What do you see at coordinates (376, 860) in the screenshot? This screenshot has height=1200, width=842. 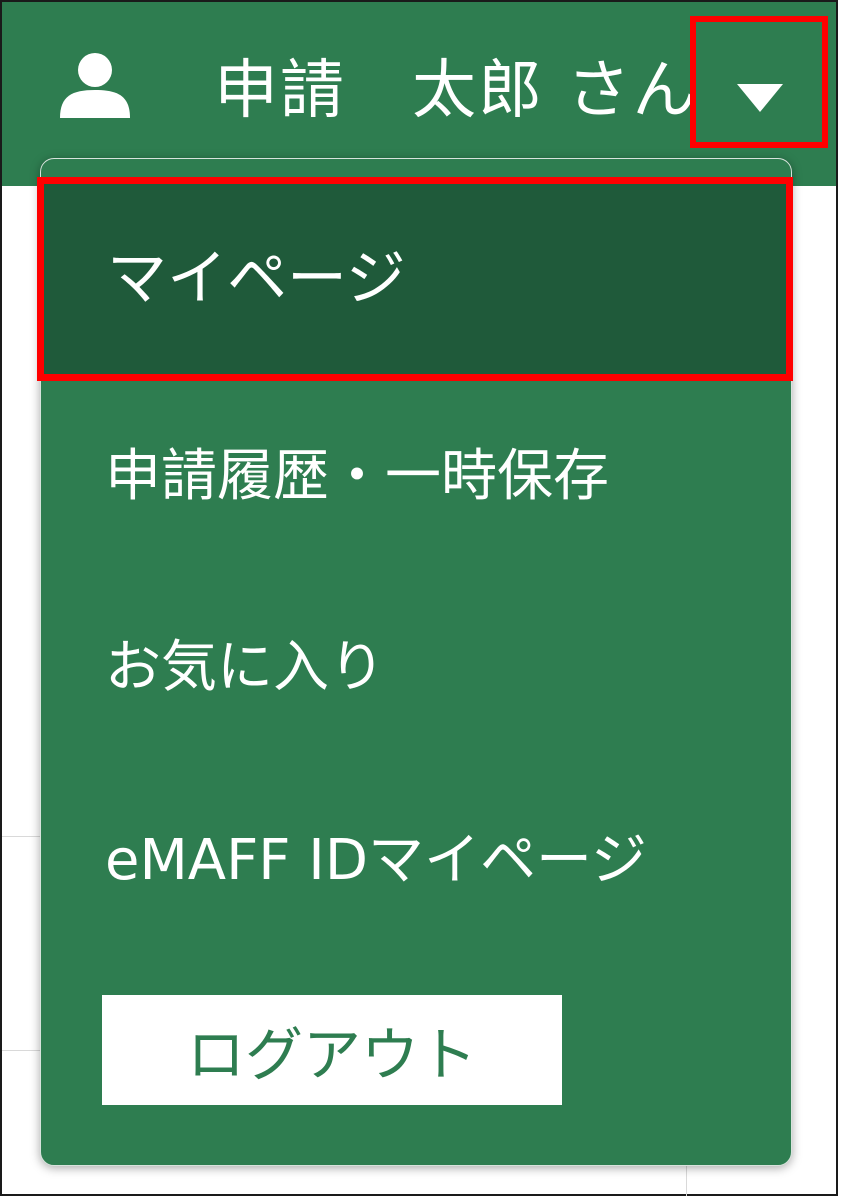 I see `menu-item-label: eMAFF IDマイページ` at bounding box center [376, 860].